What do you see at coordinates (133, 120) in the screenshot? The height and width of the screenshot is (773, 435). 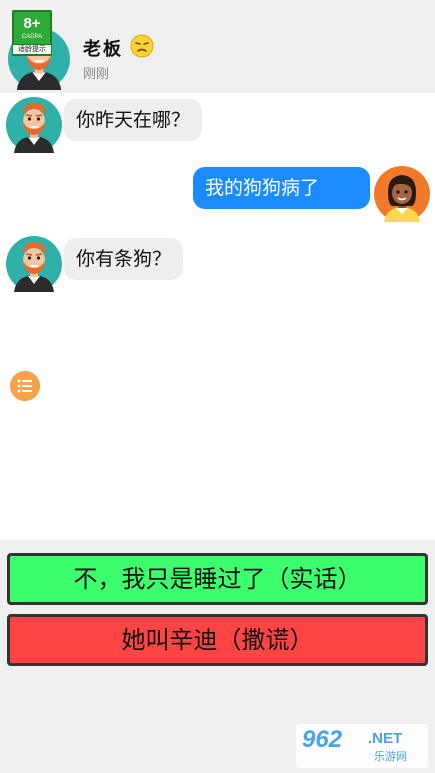 I see `message-bubble-incoming: 你昨天在哪？` at bounding box center [133, 120].